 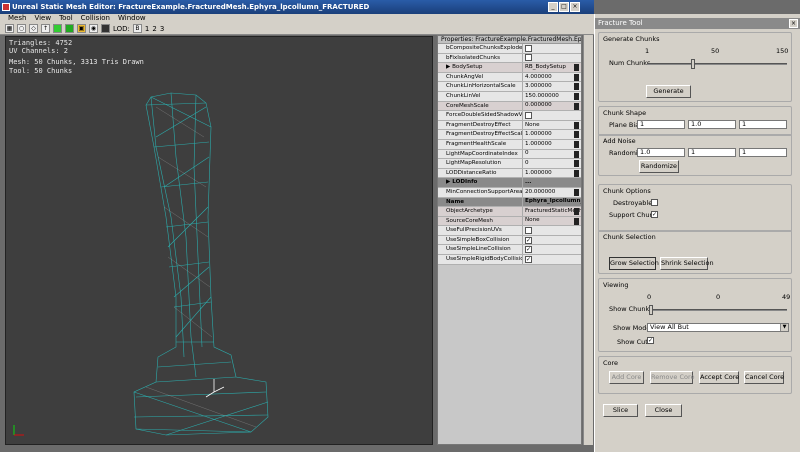 I want to click on close-button-bottom: Close, so click(x=663, y=410).